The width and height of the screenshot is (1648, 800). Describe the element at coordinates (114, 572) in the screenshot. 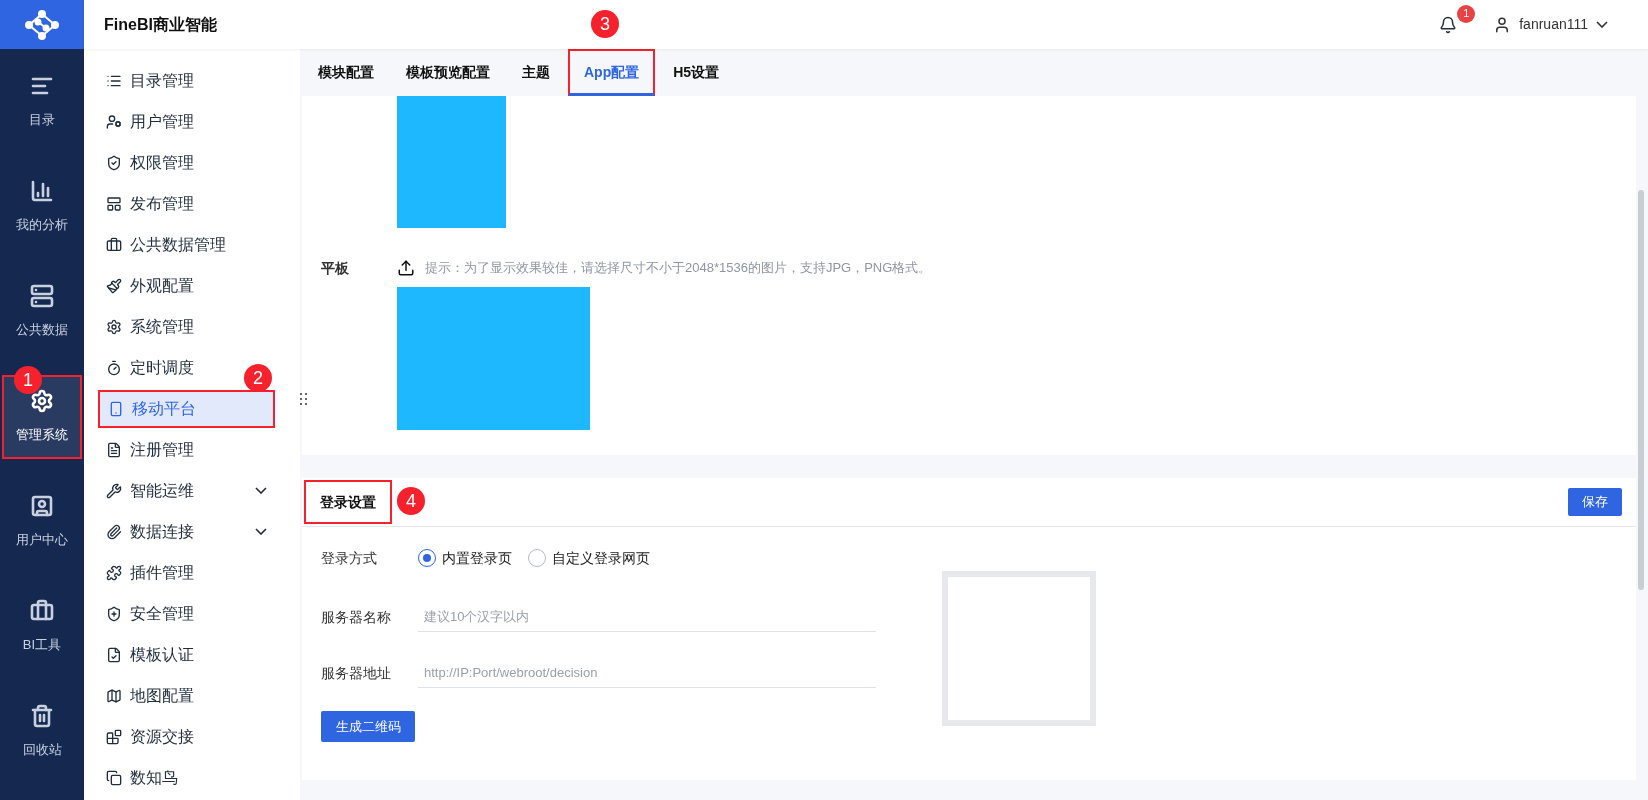

I see `puzzle-icon` at that location.